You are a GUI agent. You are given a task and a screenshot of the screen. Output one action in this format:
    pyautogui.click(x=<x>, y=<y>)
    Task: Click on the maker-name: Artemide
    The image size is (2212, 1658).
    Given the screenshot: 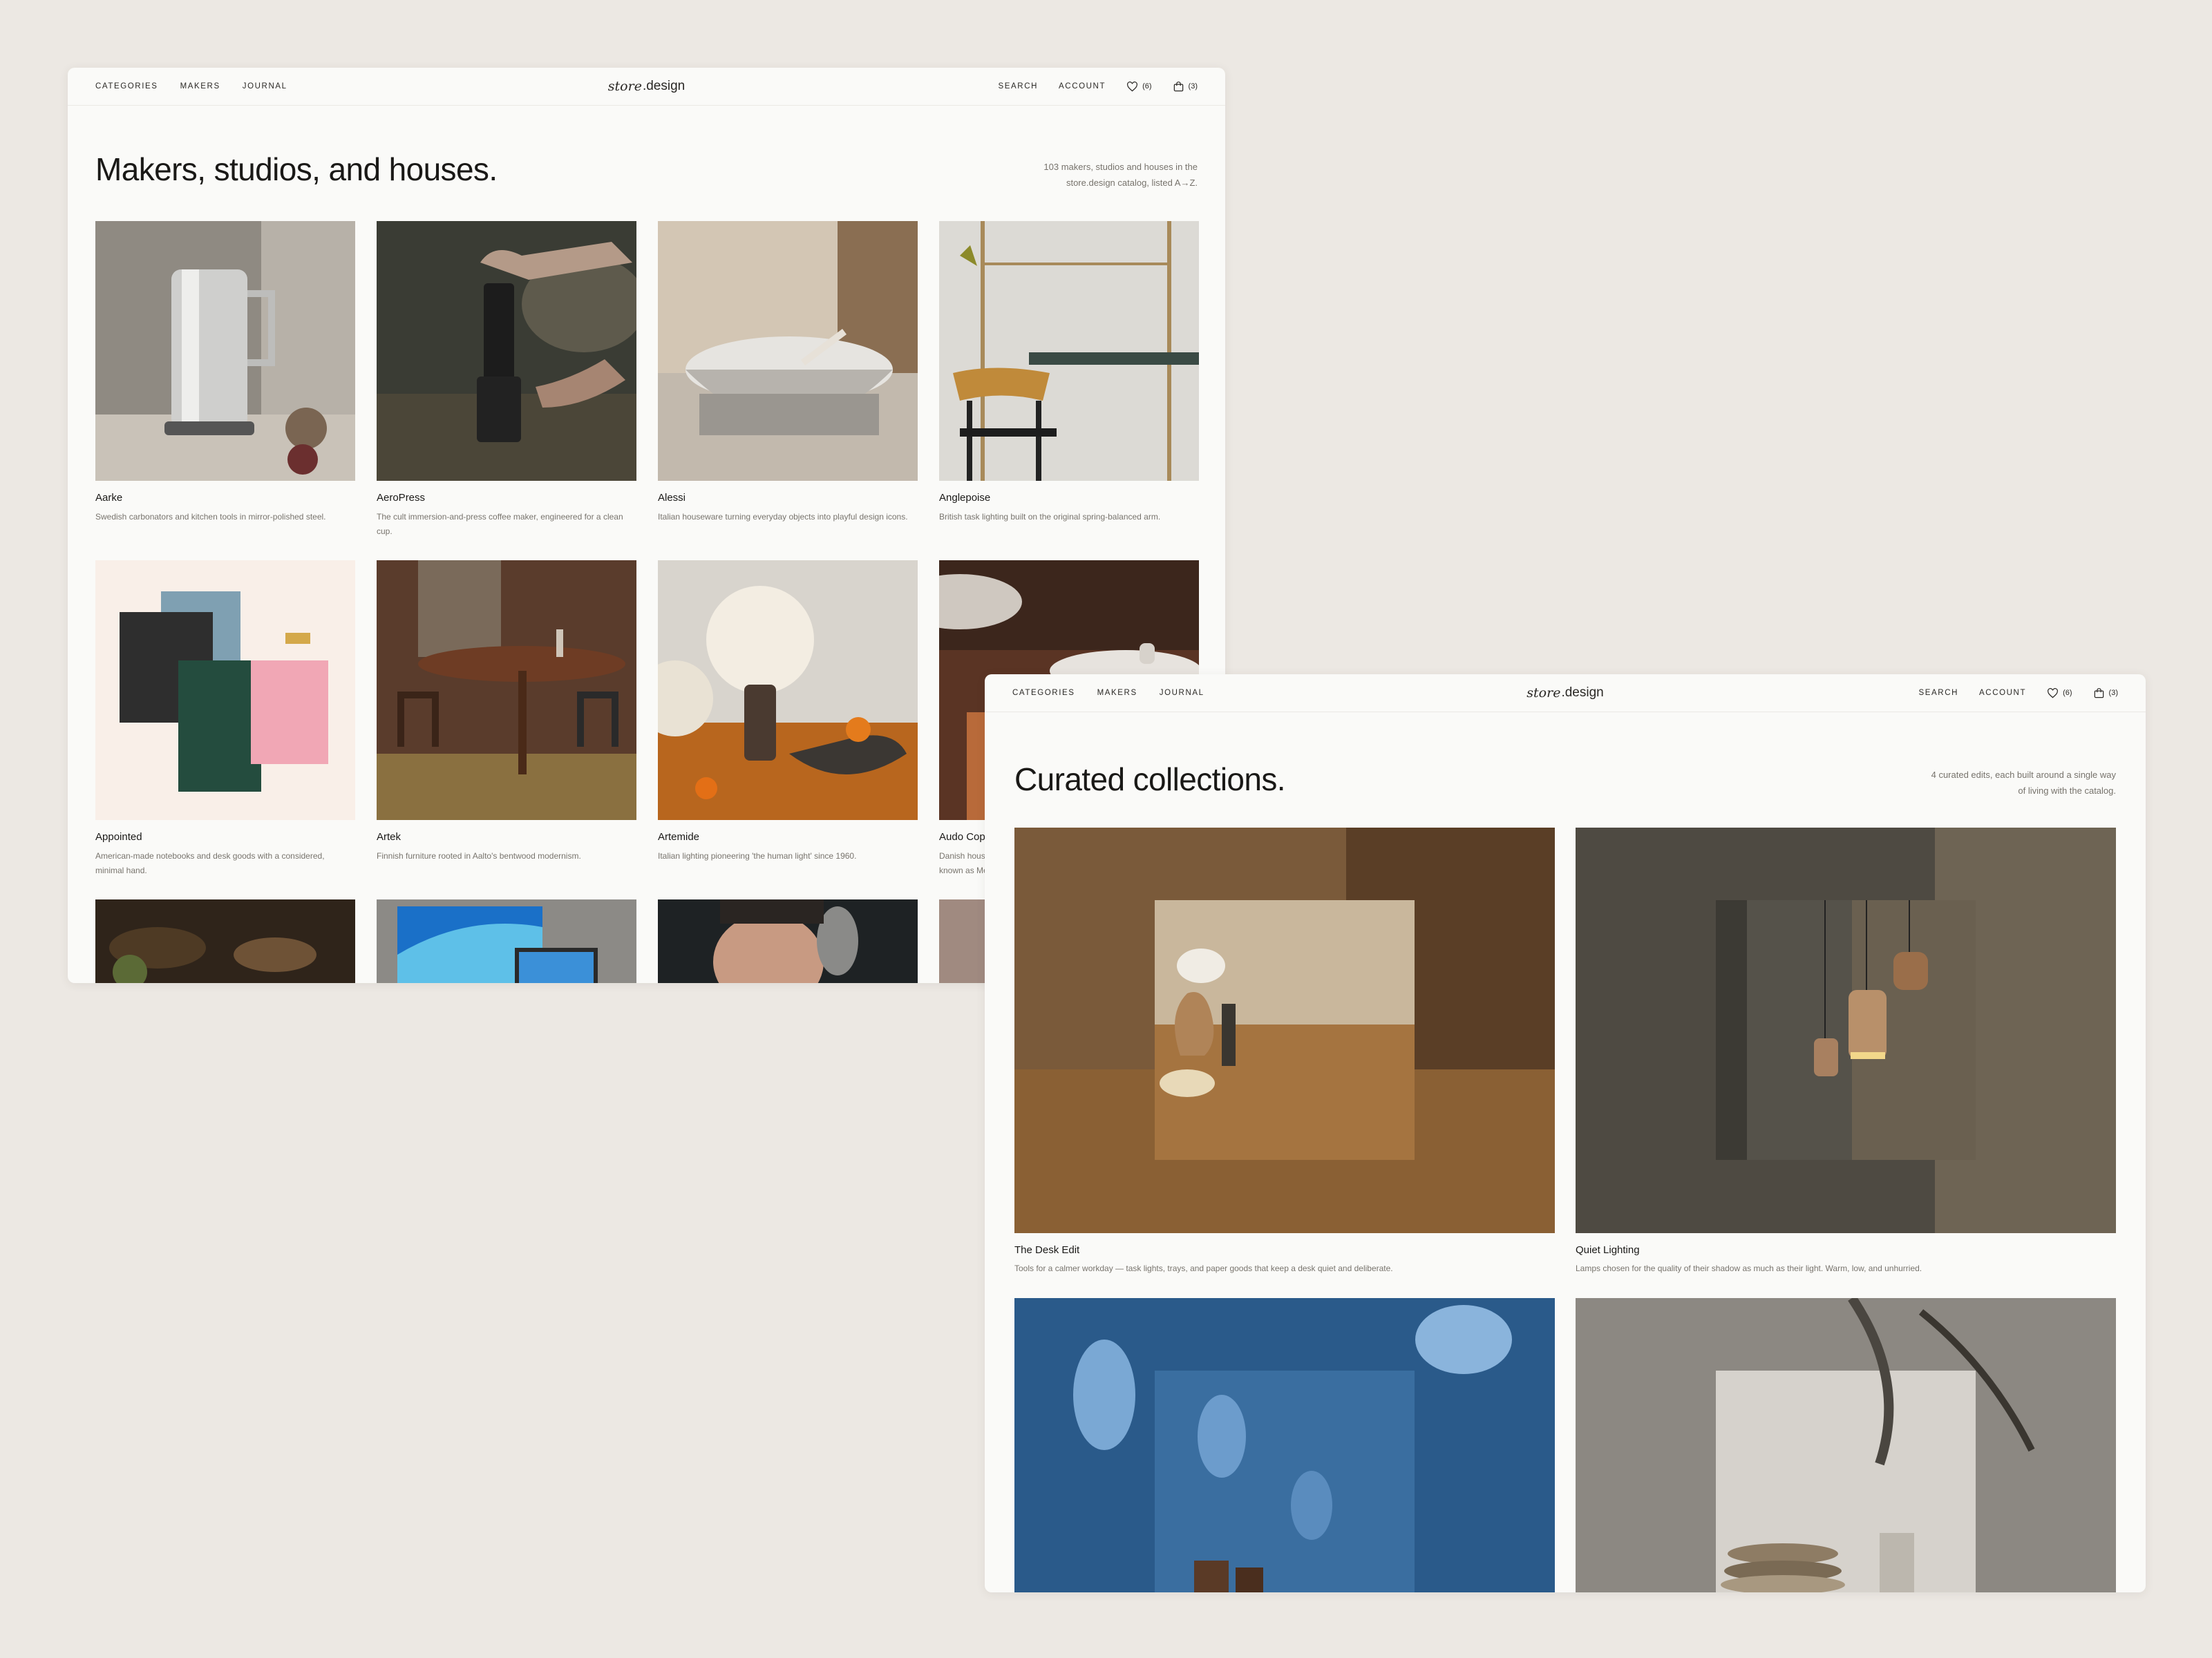 What is the action you would take?
    pyautogui.click(x=679, y=837)
    